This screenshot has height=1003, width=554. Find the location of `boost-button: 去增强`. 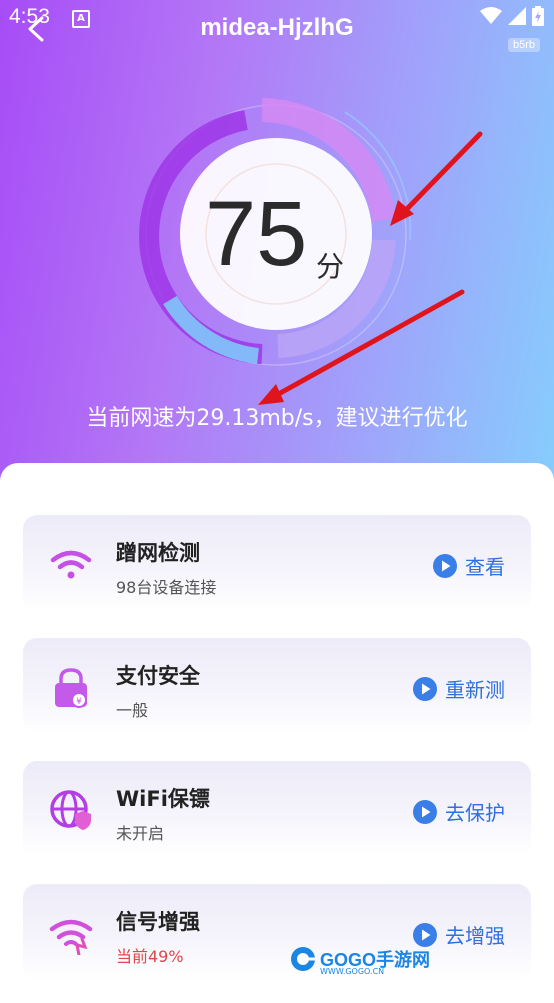

boost-button: 去增强 is located at coordinates (459, 934).